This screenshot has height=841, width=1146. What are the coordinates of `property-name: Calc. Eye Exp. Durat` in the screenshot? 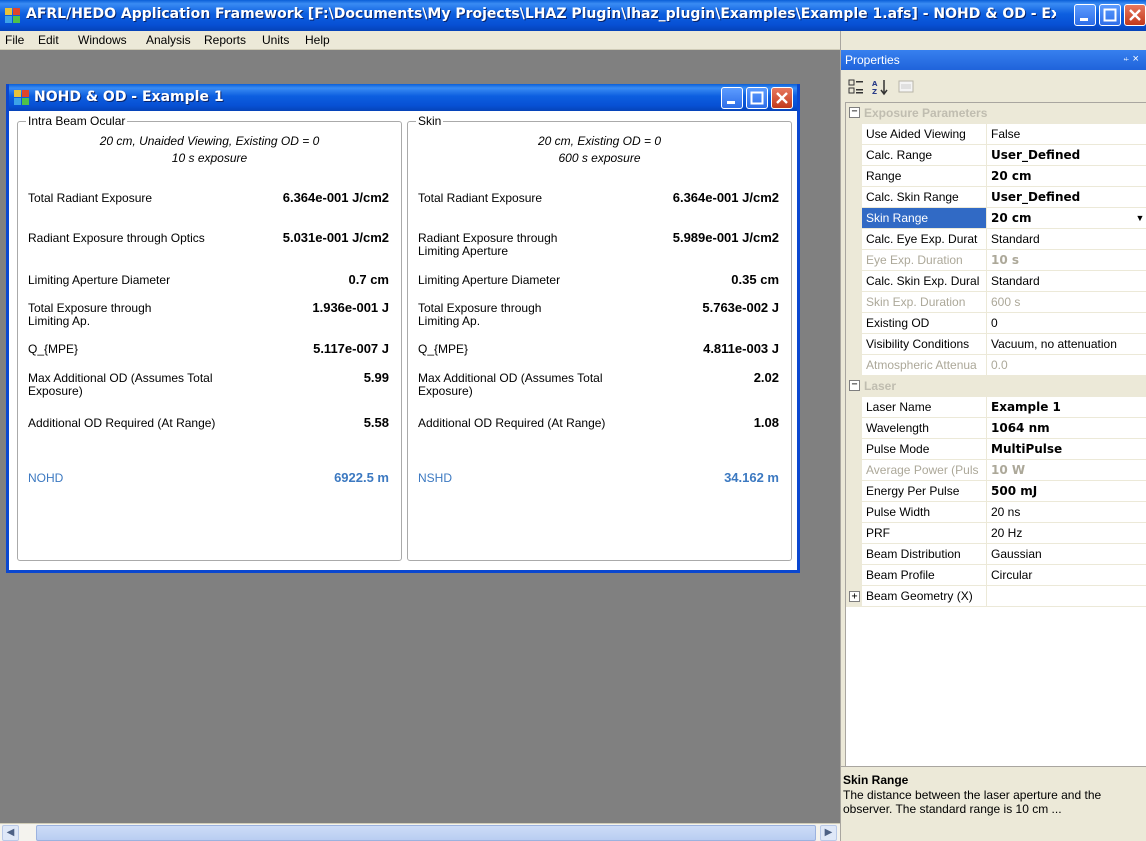 It's located at (924, 239).